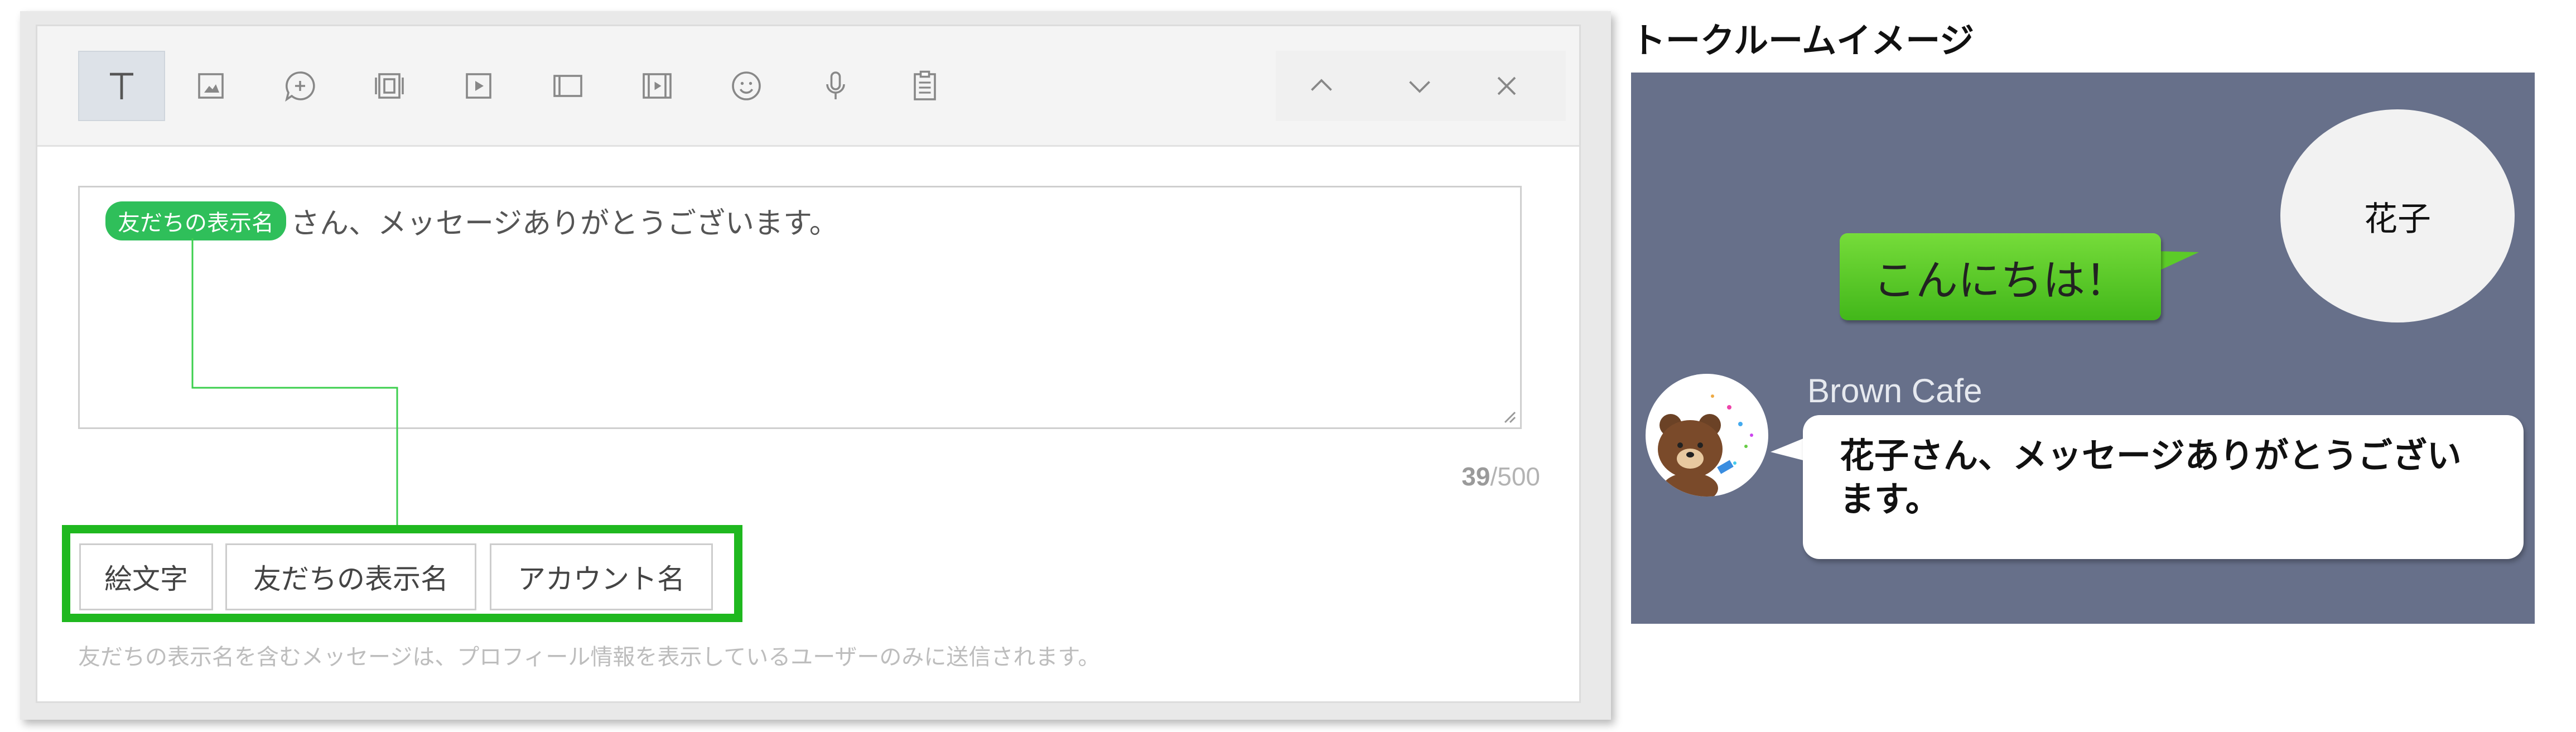 Image resolution: width=2576 pixels, height=732 pixels. I want to click on brown-bear-icon, so click(1705, 446).